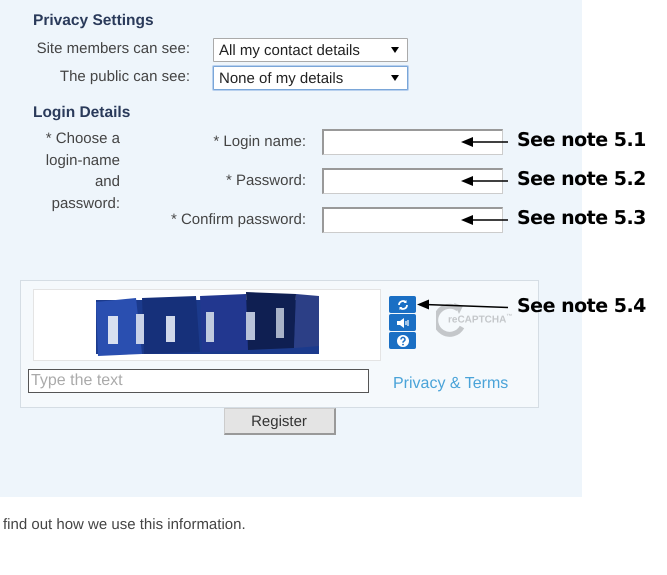  I want to click on footer-text: find out how we use this information., so click(125, 524).